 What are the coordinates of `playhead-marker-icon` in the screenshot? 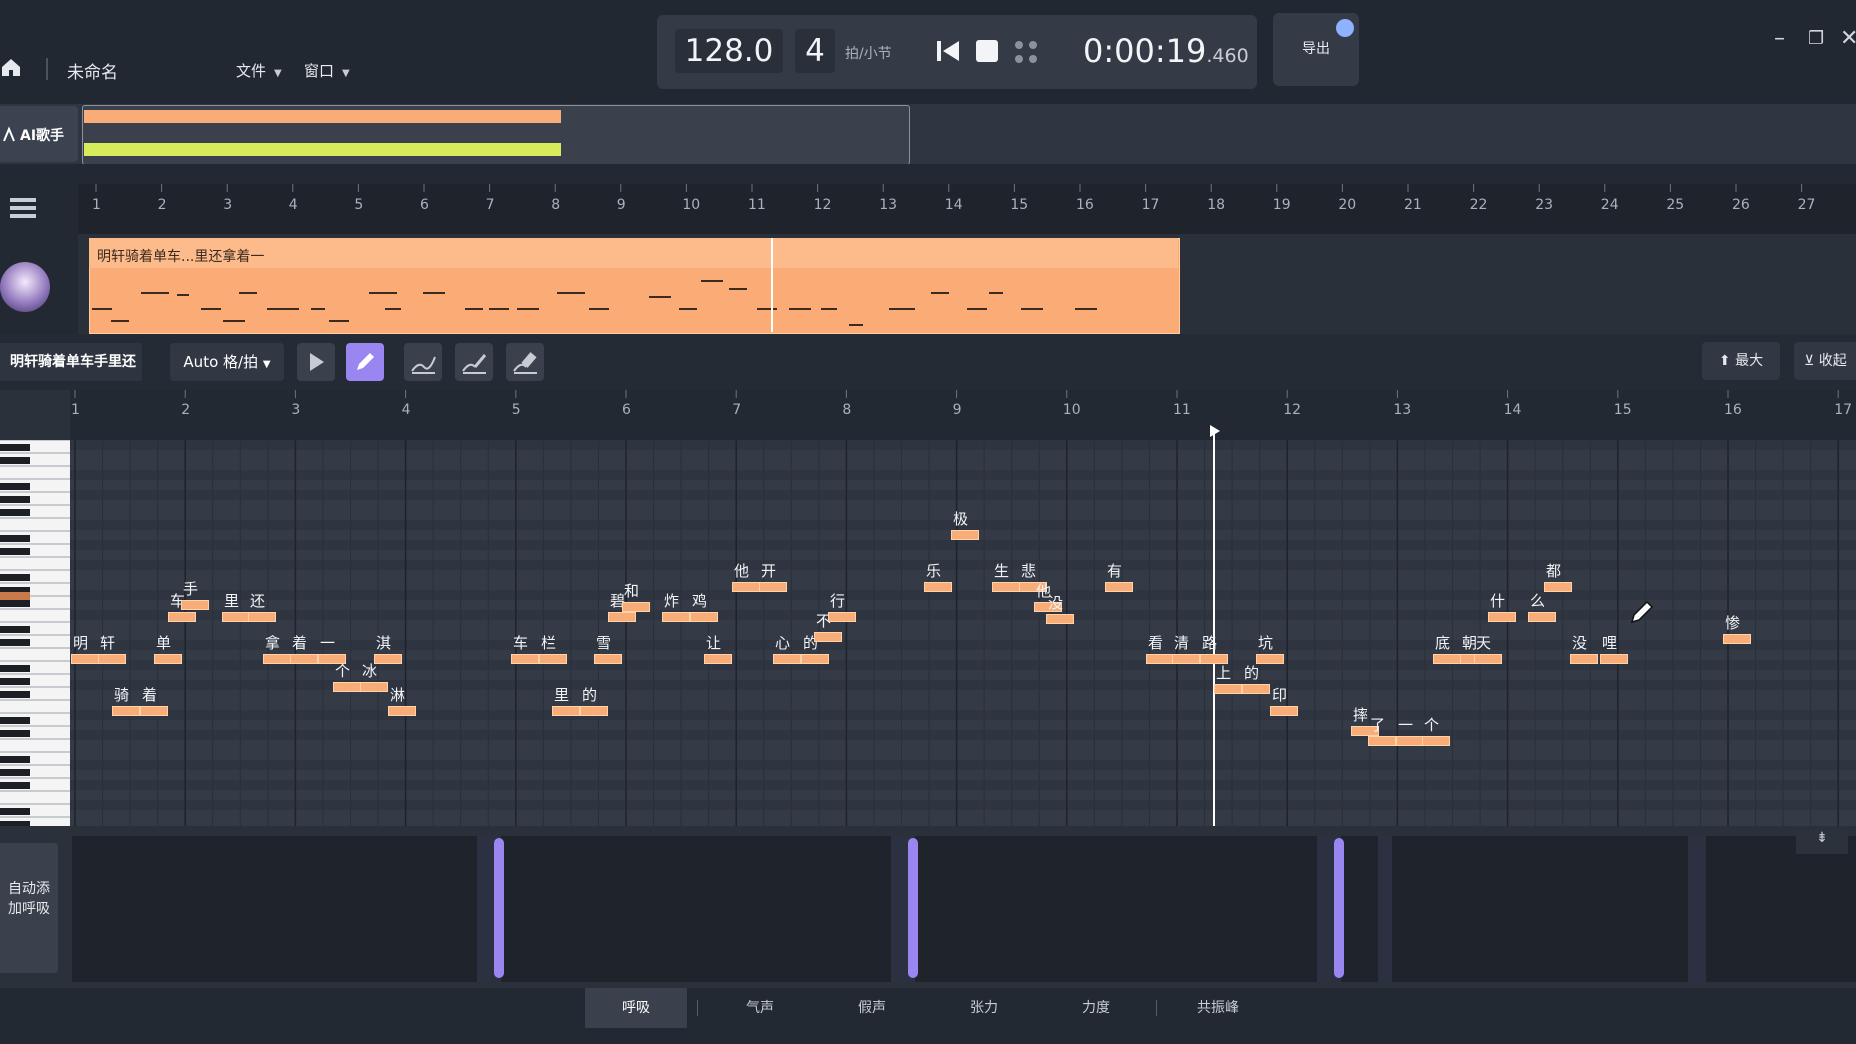 It's located at (1215, 431).